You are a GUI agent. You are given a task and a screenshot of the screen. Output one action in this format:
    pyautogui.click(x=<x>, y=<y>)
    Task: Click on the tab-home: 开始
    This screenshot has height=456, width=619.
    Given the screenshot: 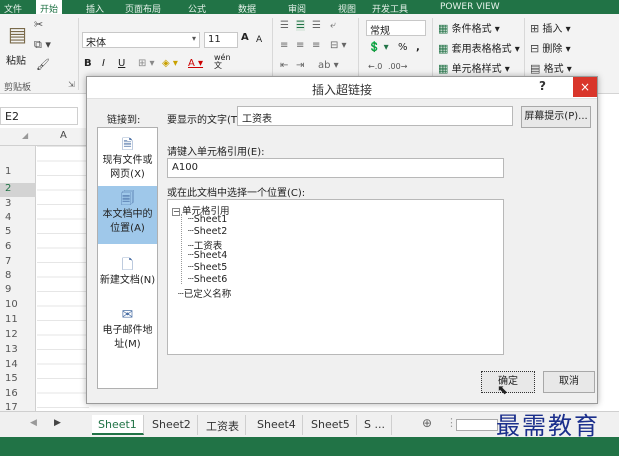 What is the action you would take?
    pyautogui.click(x=49, y=7)
    